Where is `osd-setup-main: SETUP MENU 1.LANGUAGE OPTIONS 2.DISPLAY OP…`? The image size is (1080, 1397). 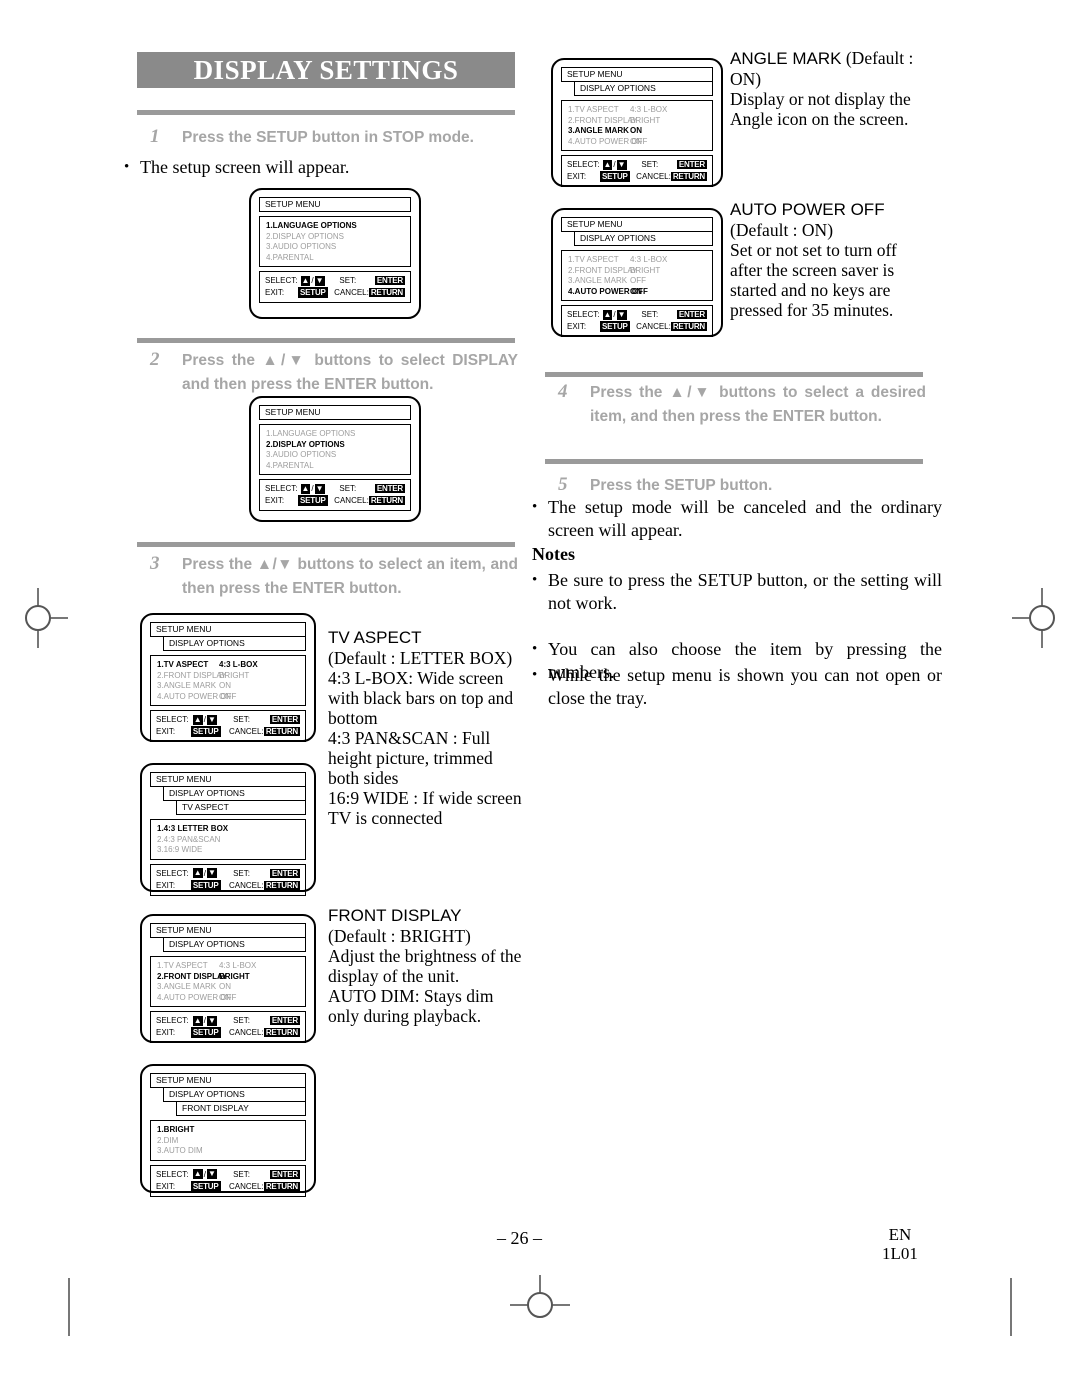 osd-setup-main: SETUP MENU 1.LANGUAGE OPTIONS 2.DISPLAY OP… is located at coordinates (335, 253).